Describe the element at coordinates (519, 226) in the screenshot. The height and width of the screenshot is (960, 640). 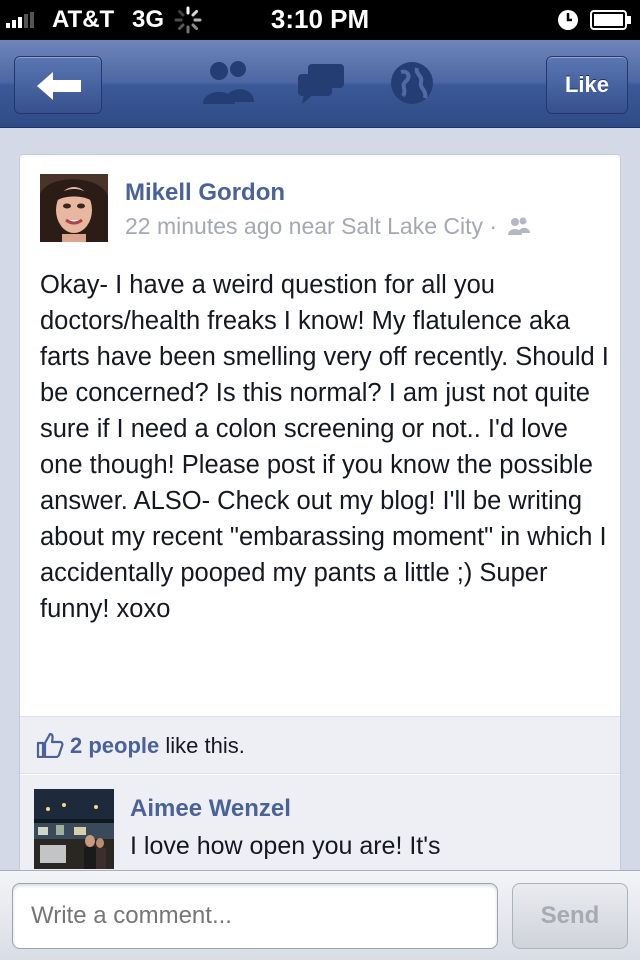
I see `friends-mini-icon` at that location.